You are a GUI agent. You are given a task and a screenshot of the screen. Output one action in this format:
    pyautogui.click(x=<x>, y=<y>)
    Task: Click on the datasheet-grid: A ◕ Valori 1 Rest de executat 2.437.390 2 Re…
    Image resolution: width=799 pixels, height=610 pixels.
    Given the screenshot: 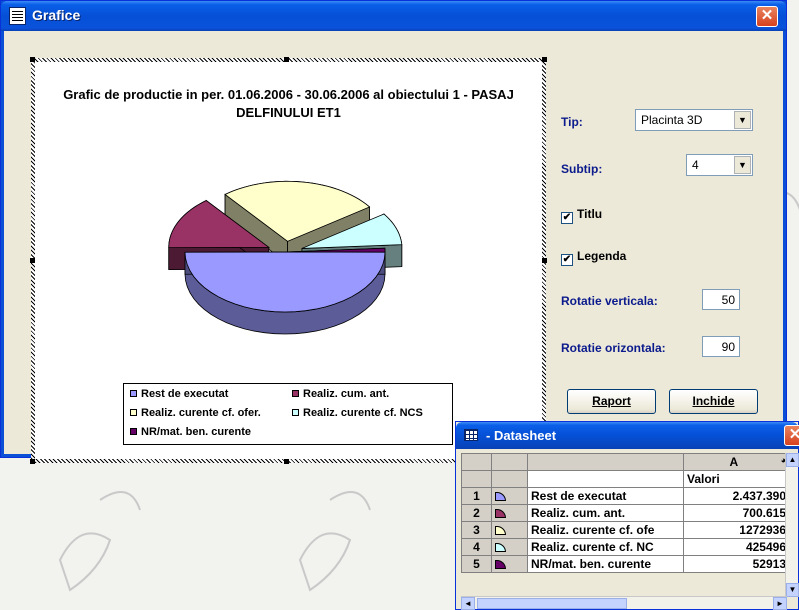 What is the action you would take?
    pyautogui.click(x=625, y=513)
    